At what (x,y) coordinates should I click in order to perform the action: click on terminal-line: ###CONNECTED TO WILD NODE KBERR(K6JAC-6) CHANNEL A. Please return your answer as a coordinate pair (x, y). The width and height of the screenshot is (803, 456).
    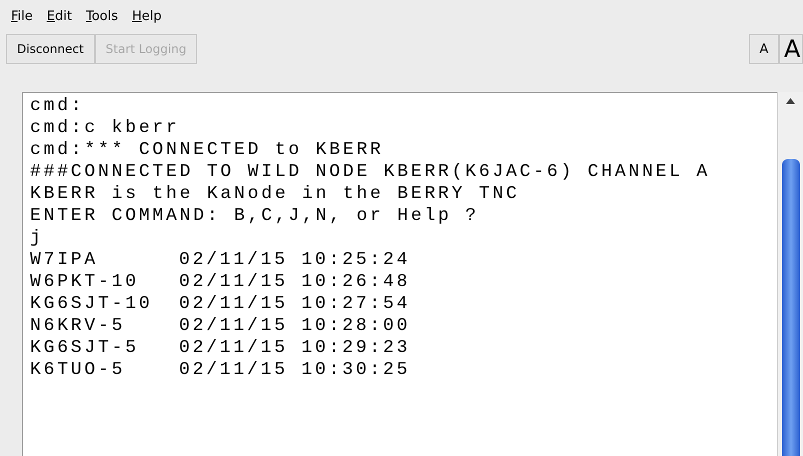
    Looking at the image, I should click on (371, 172).